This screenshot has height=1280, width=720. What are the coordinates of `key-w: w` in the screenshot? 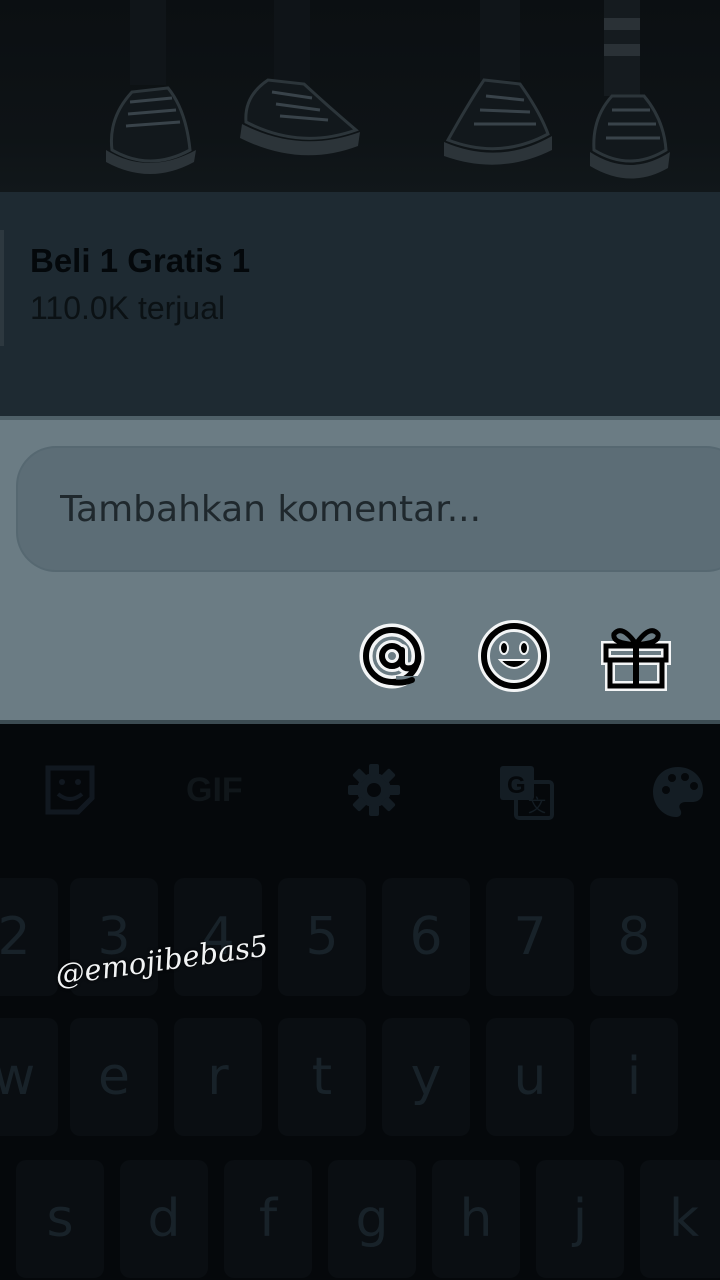 It's located at (29, 1077).